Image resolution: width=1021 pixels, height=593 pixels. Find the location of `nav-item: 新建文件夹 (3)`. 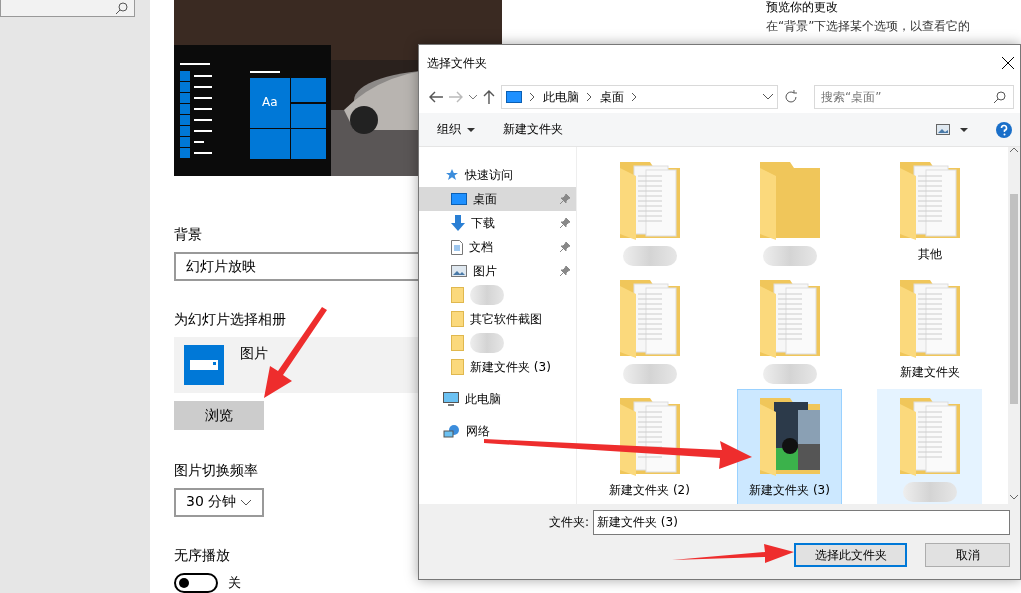

nav-item: 新建文件夹 (3) is located at coordinates (497, 367).